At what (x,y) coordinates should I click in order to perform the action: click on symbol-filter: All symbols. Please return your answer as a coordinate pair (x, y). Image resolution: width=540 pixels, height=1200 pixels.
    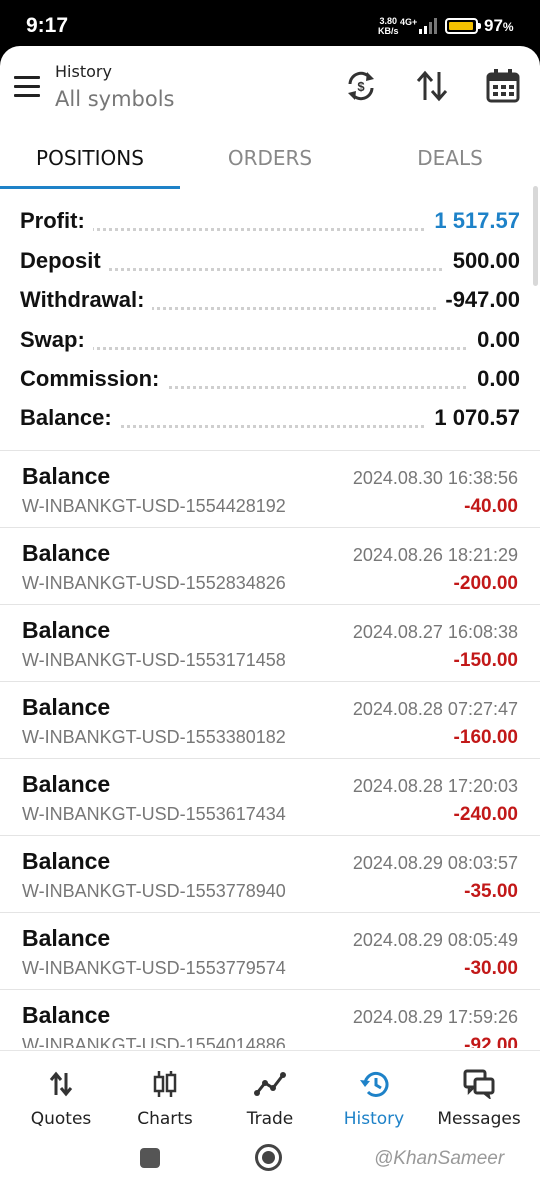
    Looking at the image, I should click on (115, 99).